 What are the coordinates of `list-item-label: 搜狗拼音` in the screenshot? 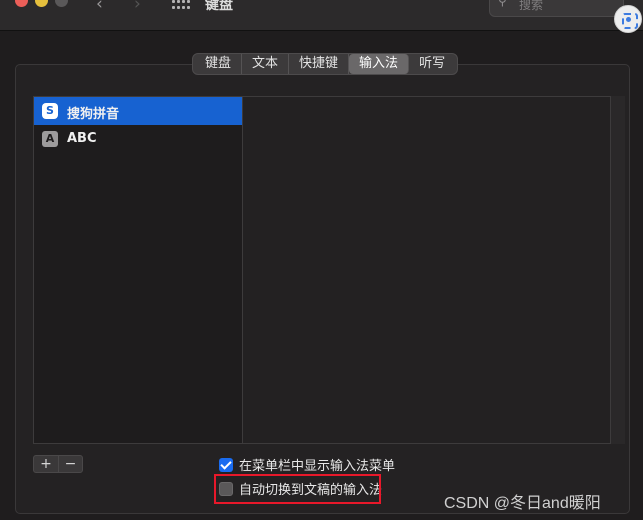 It's located at (93, 114).